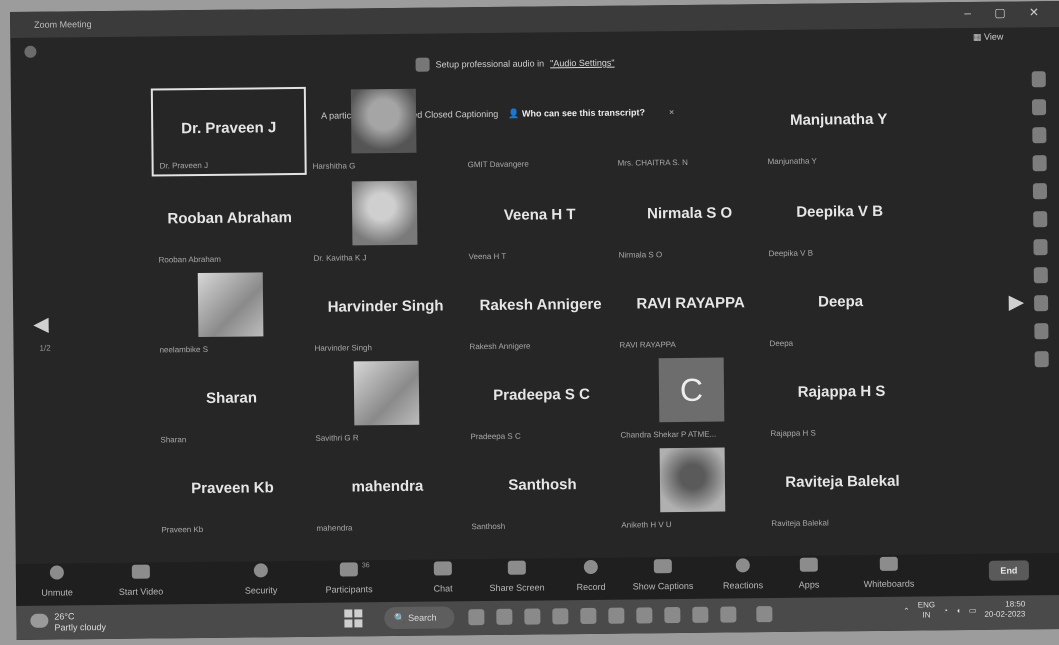 The height and width of the screenshot is (645, 1059). Describe the element at coordinates (927, 610) in the screenshot. I see `language-indicator: ENG IN` at that location.